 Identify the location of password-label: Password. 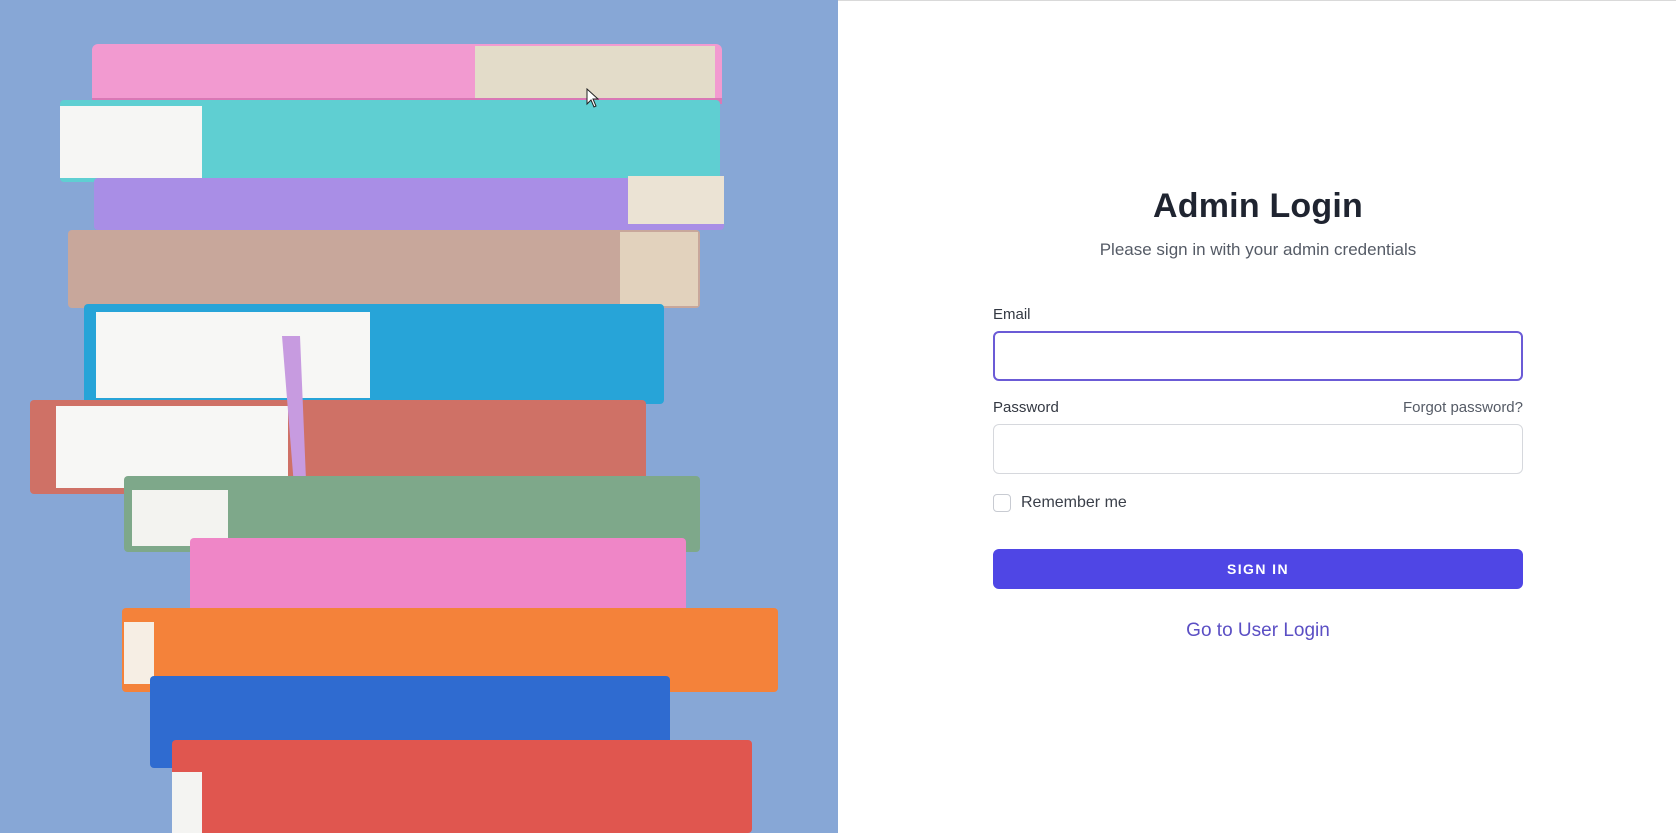
(1026, 407).